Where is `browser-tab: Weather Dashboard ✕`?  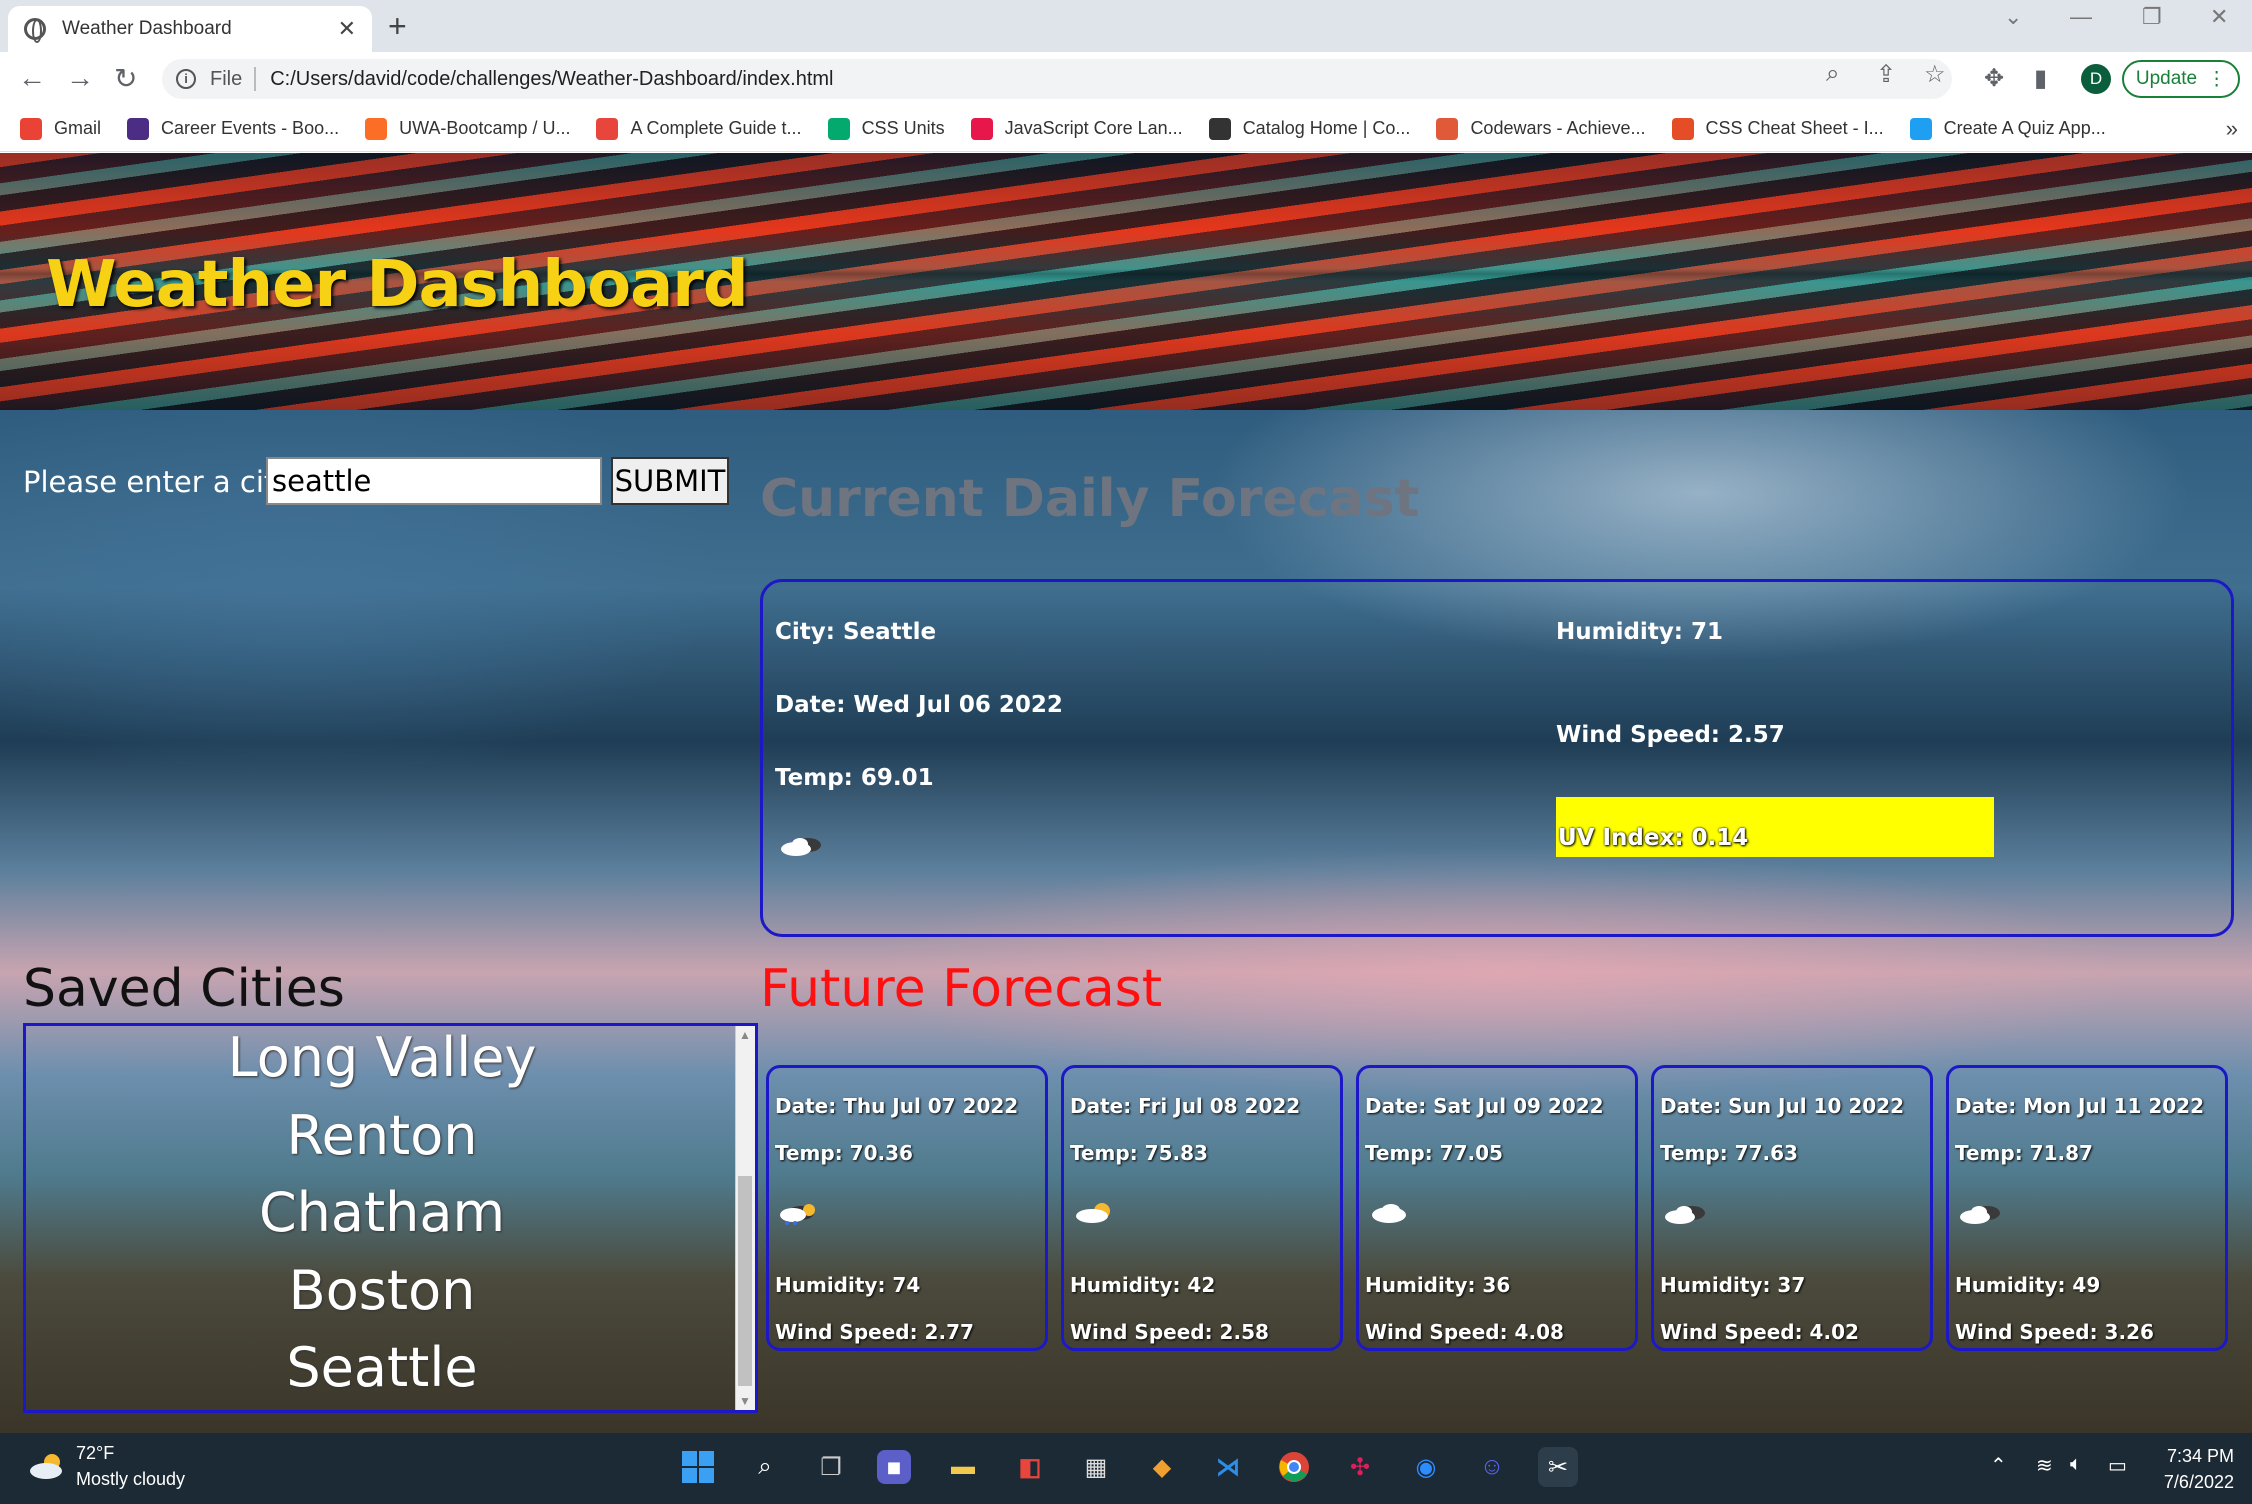 browser-tab: Weather Dashboard ✕ is located at coordinates (190, 29).